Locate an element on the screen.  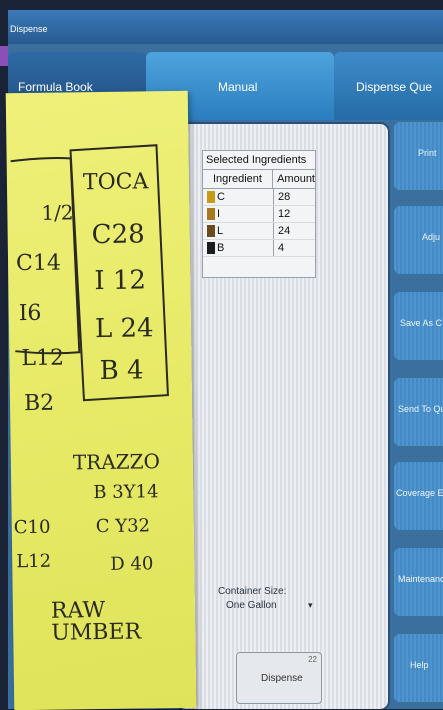
ingredient-amount: 12 is located at coordinates (284, 214).